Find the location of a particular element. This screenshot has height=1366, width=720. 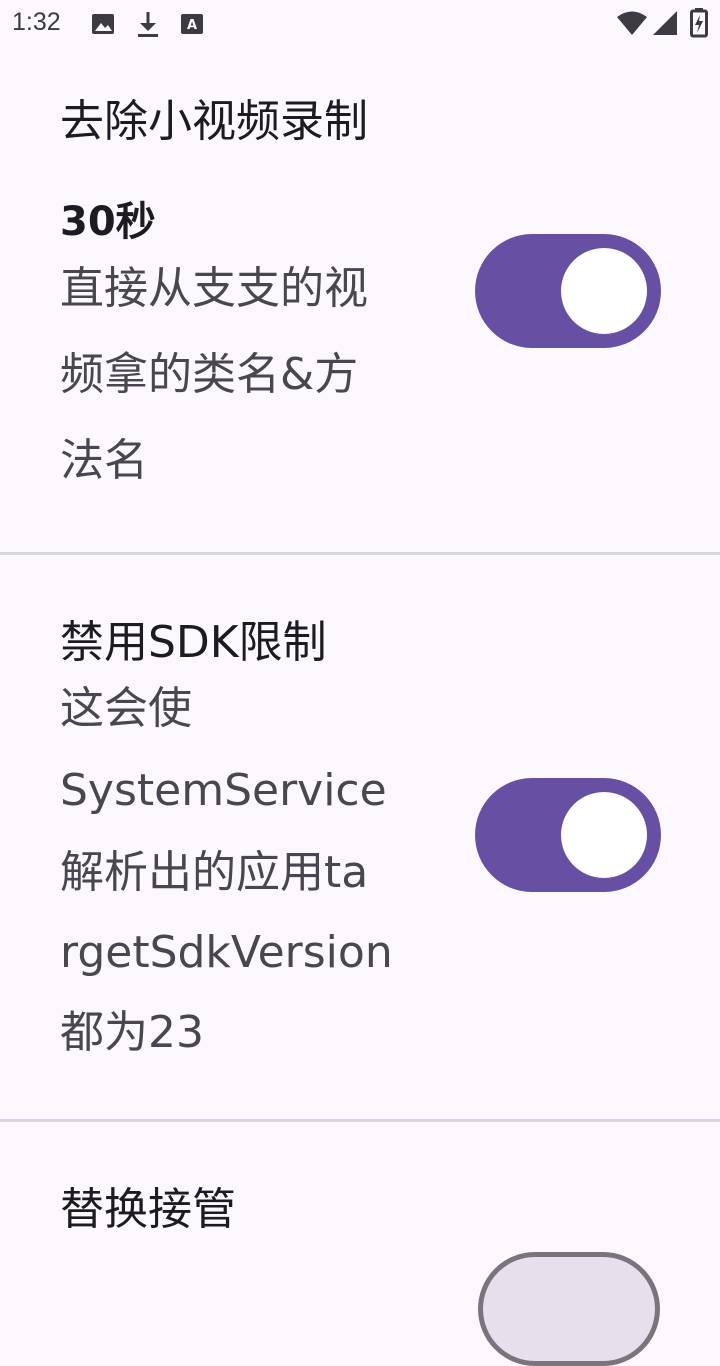

setting-title: 禁用SDK限制 is located at coordinates (193, 642).